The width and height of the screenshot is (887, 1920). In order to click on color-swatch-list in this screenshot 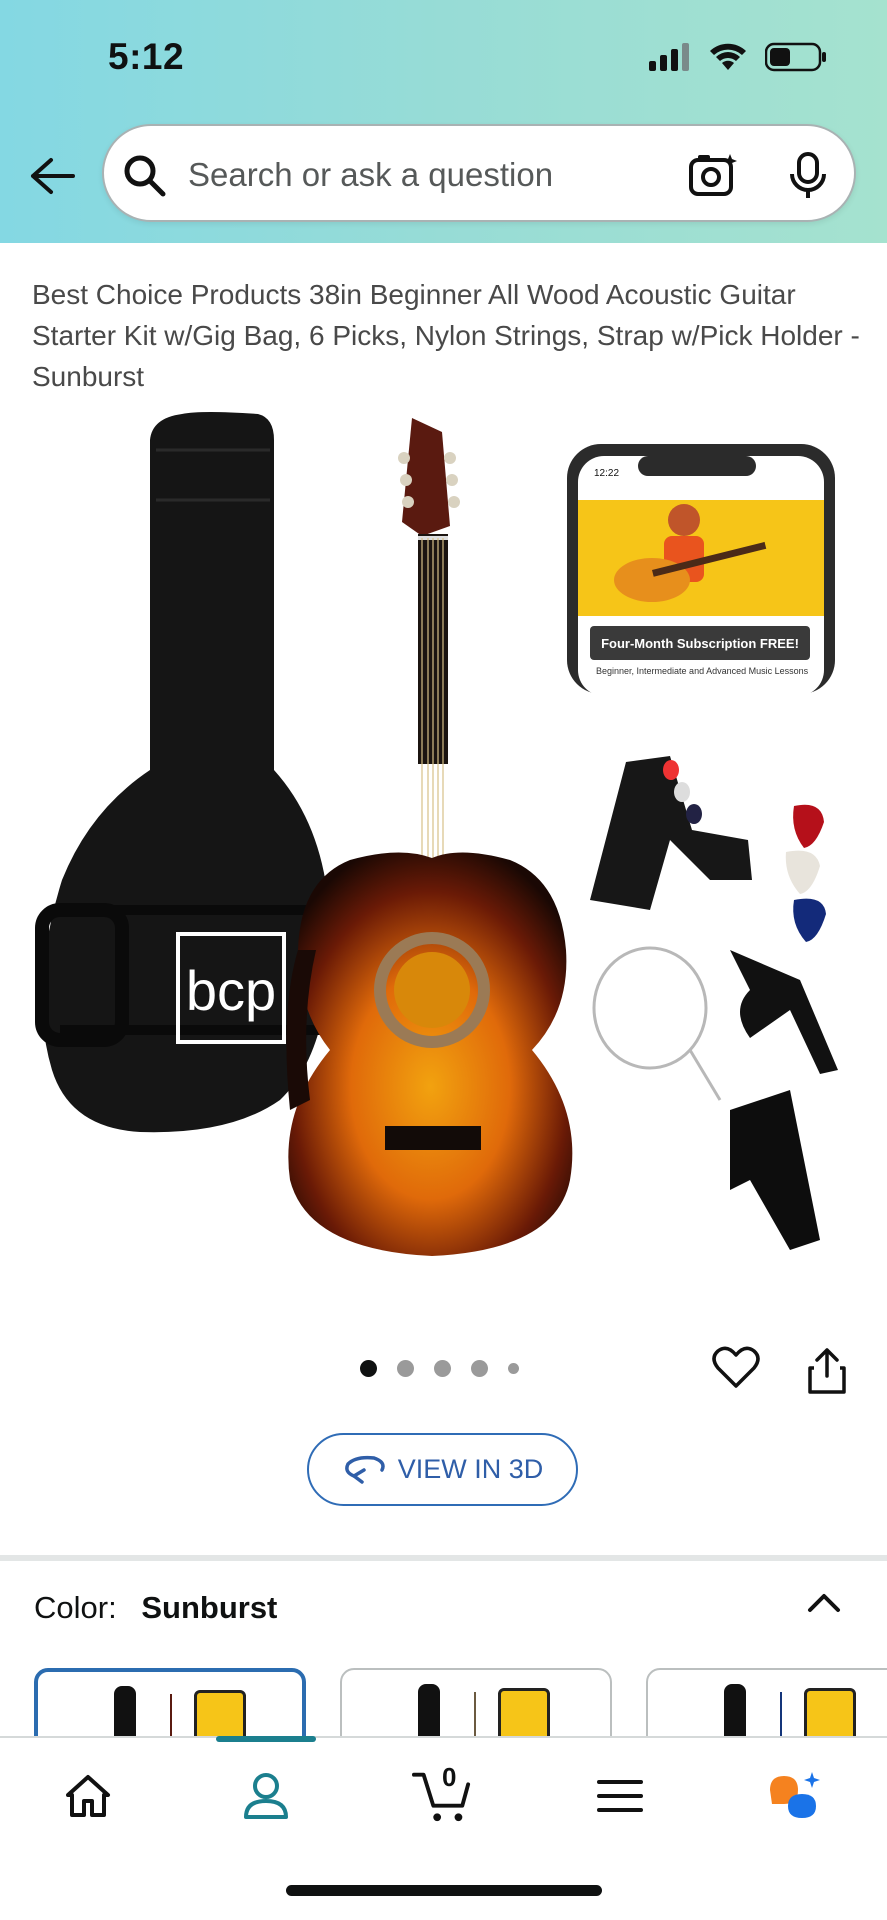, I will do `click(460, 1702)`.